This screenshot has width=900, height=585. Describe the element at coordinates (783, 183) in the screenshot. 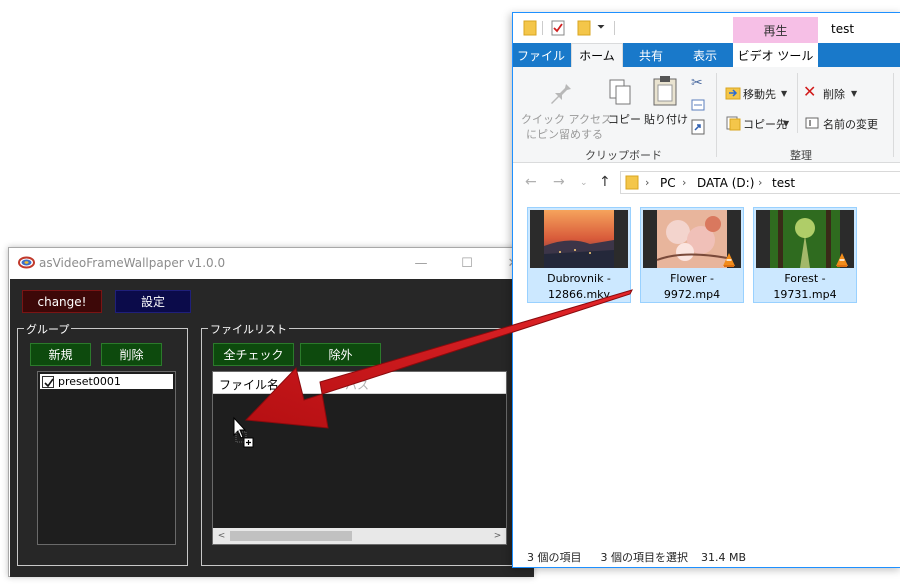

I see `breadcrumb-folder: test` at that location.